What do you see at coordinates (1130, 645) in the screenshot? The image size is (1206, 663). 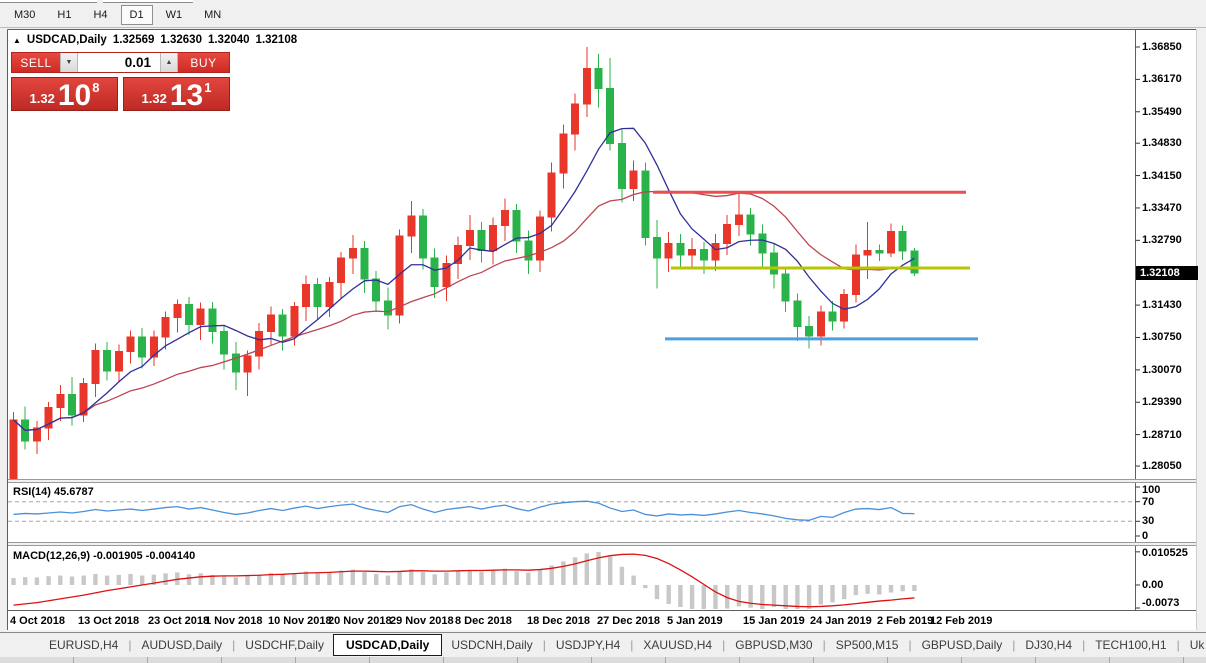 I see `symbol-tab-tech100-h1: TECH100,H1` at bounding box center [1130, 645].